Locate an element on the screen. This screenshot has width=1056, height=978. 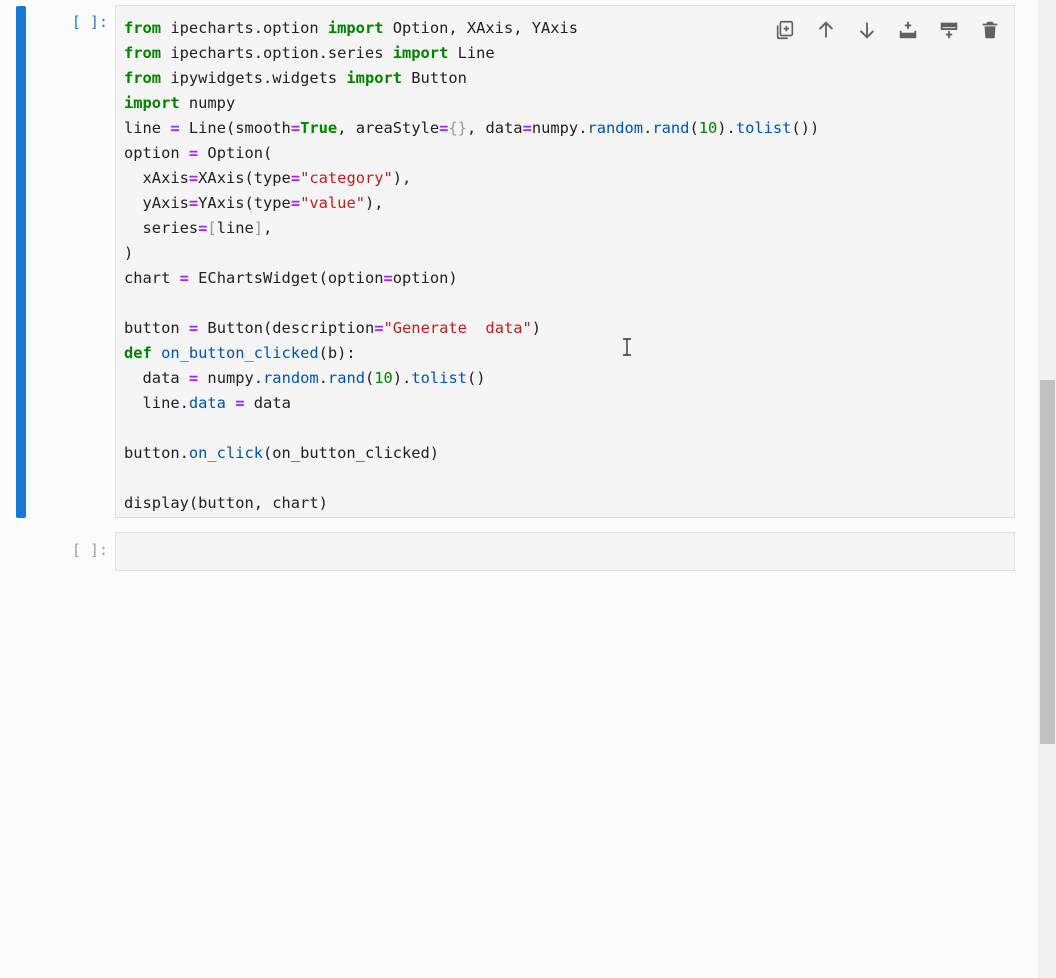
code-line: line.data = data is located at coordinates (207, 403).